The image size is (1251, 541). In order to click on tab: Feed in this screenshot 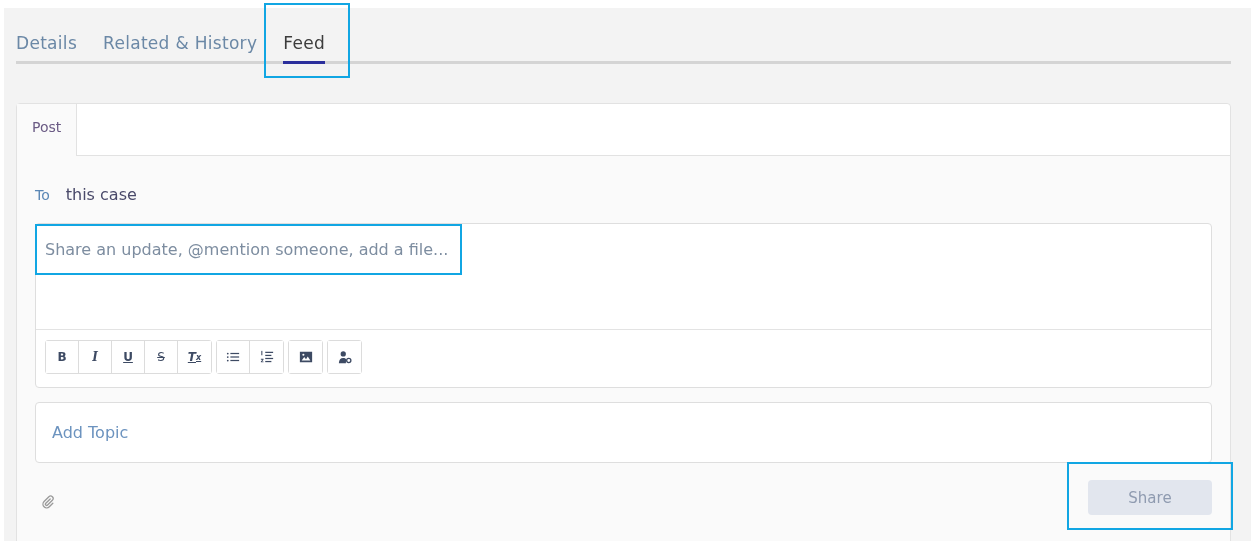, I will do `click(304, 48)`.